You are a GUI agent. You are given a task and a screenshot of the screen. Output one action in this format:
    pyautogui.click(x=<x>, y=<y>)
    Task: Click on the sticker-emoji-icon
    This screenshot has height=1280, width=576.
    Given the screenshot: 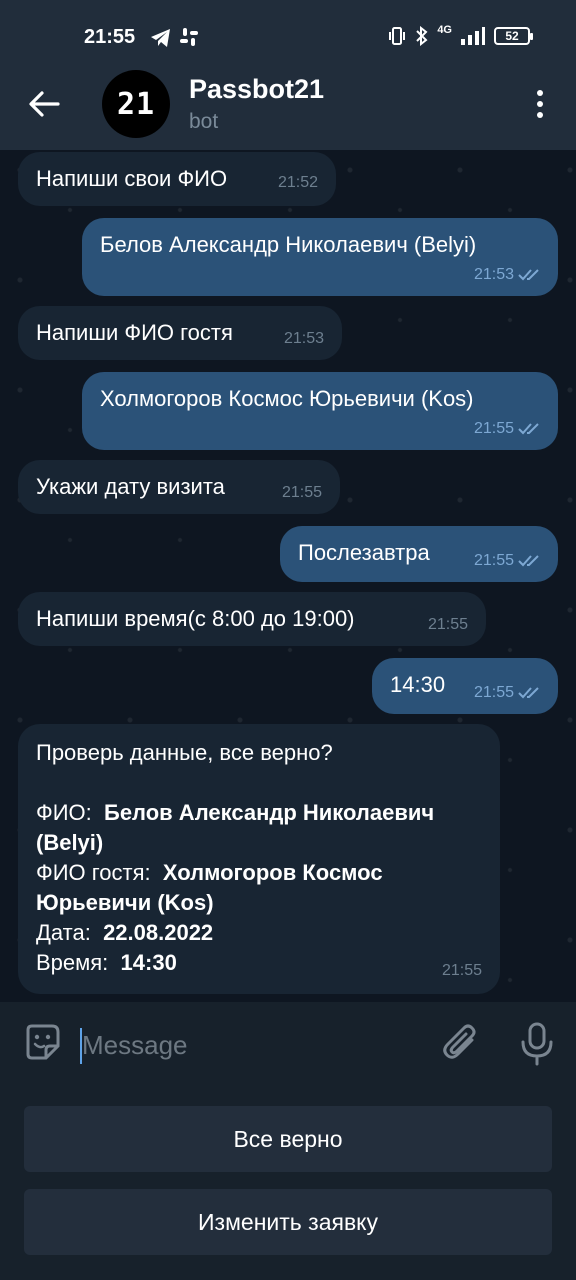 What is the action you would take?
    pyautogui.click(x=42, y=1042)
    